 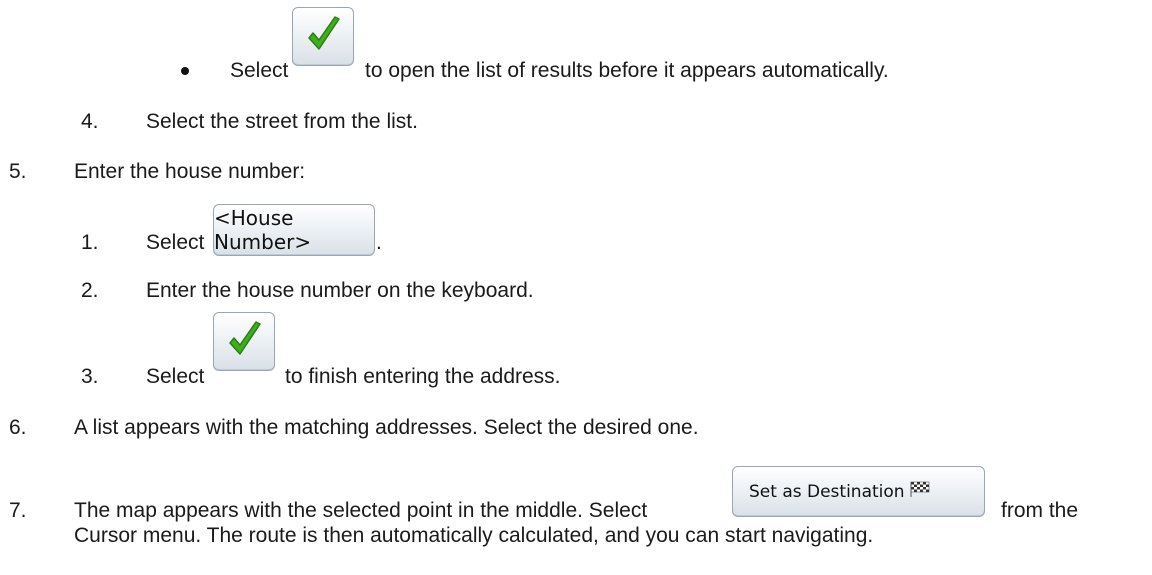 What do you see at coordinates (190, 171) in the screenshot?
I see `step-5-text: Enter the house number:` at bounding box center [190, 171].